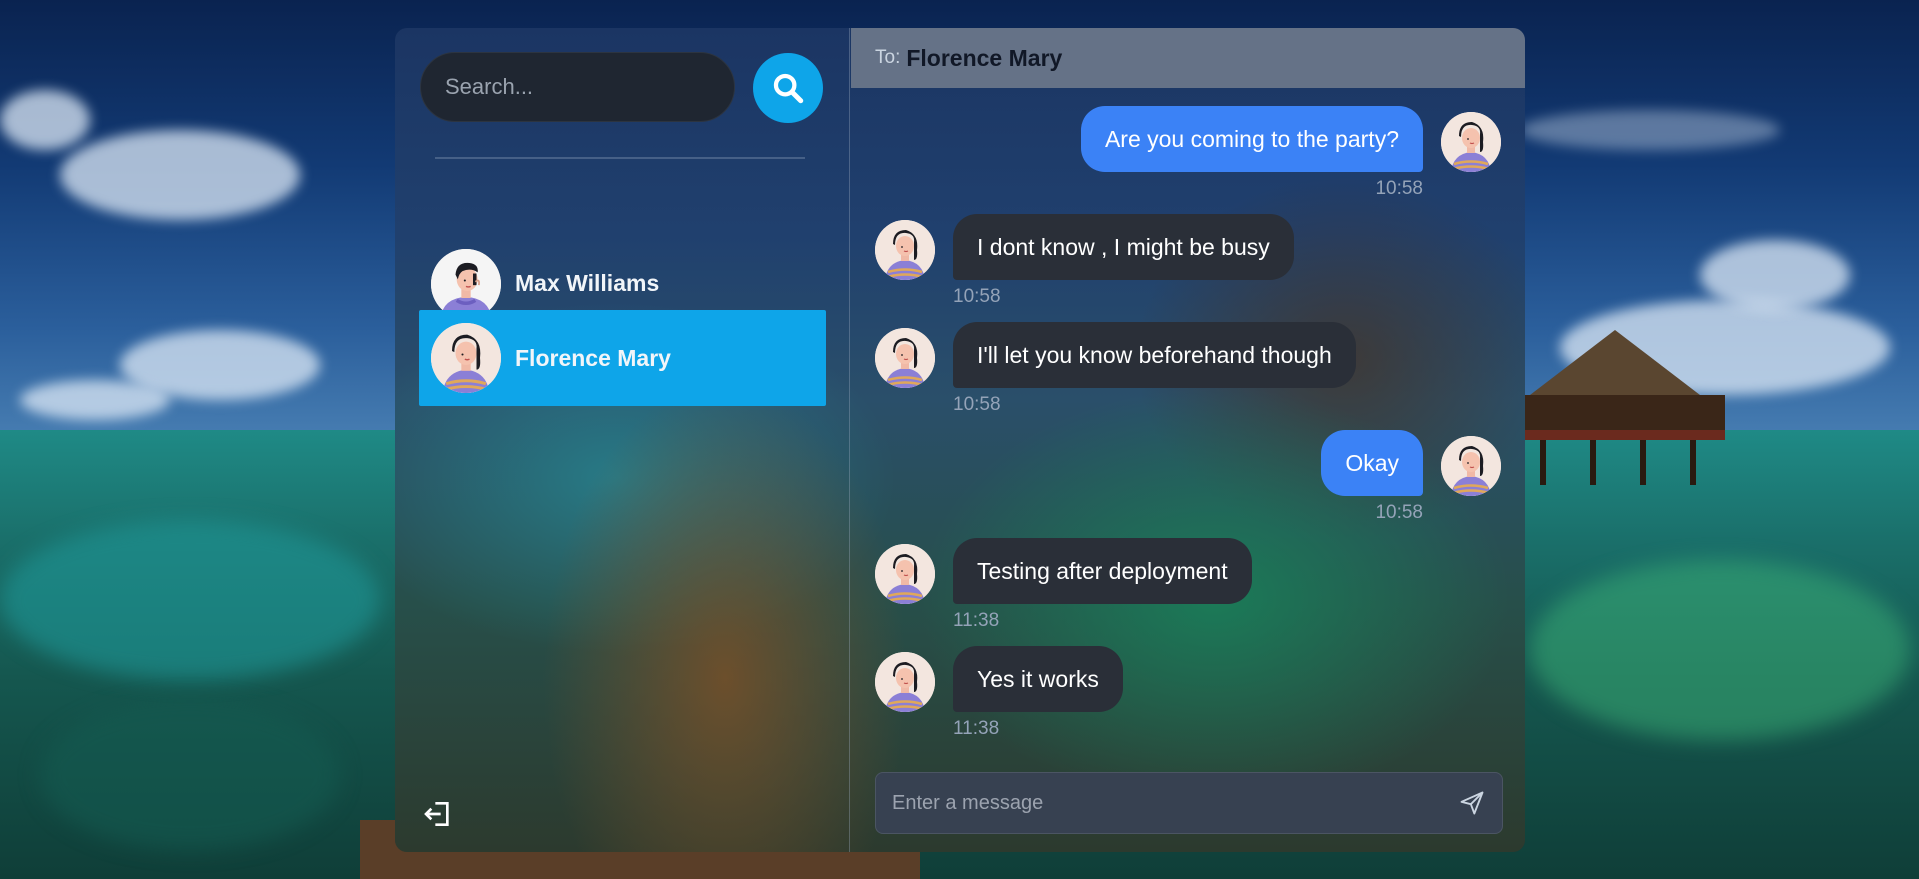 The height and width of the screenshot is (879, 1919). Describe the element at coordinates (984, 57) in the screenshot. I see `recipient-name: Florence Mary` at that location.